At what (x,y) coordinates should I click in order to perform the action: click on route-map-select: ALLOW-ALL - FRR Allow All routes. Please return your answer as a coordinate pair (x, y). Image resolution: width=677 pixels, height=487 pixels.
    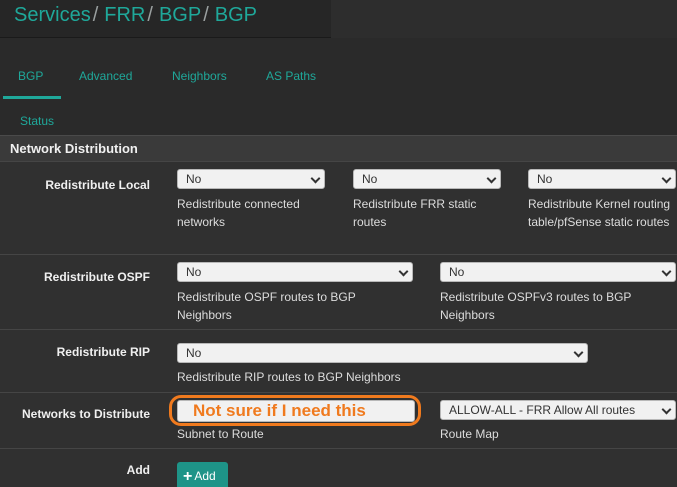
    Looking at the image, I should click on (558, 410).